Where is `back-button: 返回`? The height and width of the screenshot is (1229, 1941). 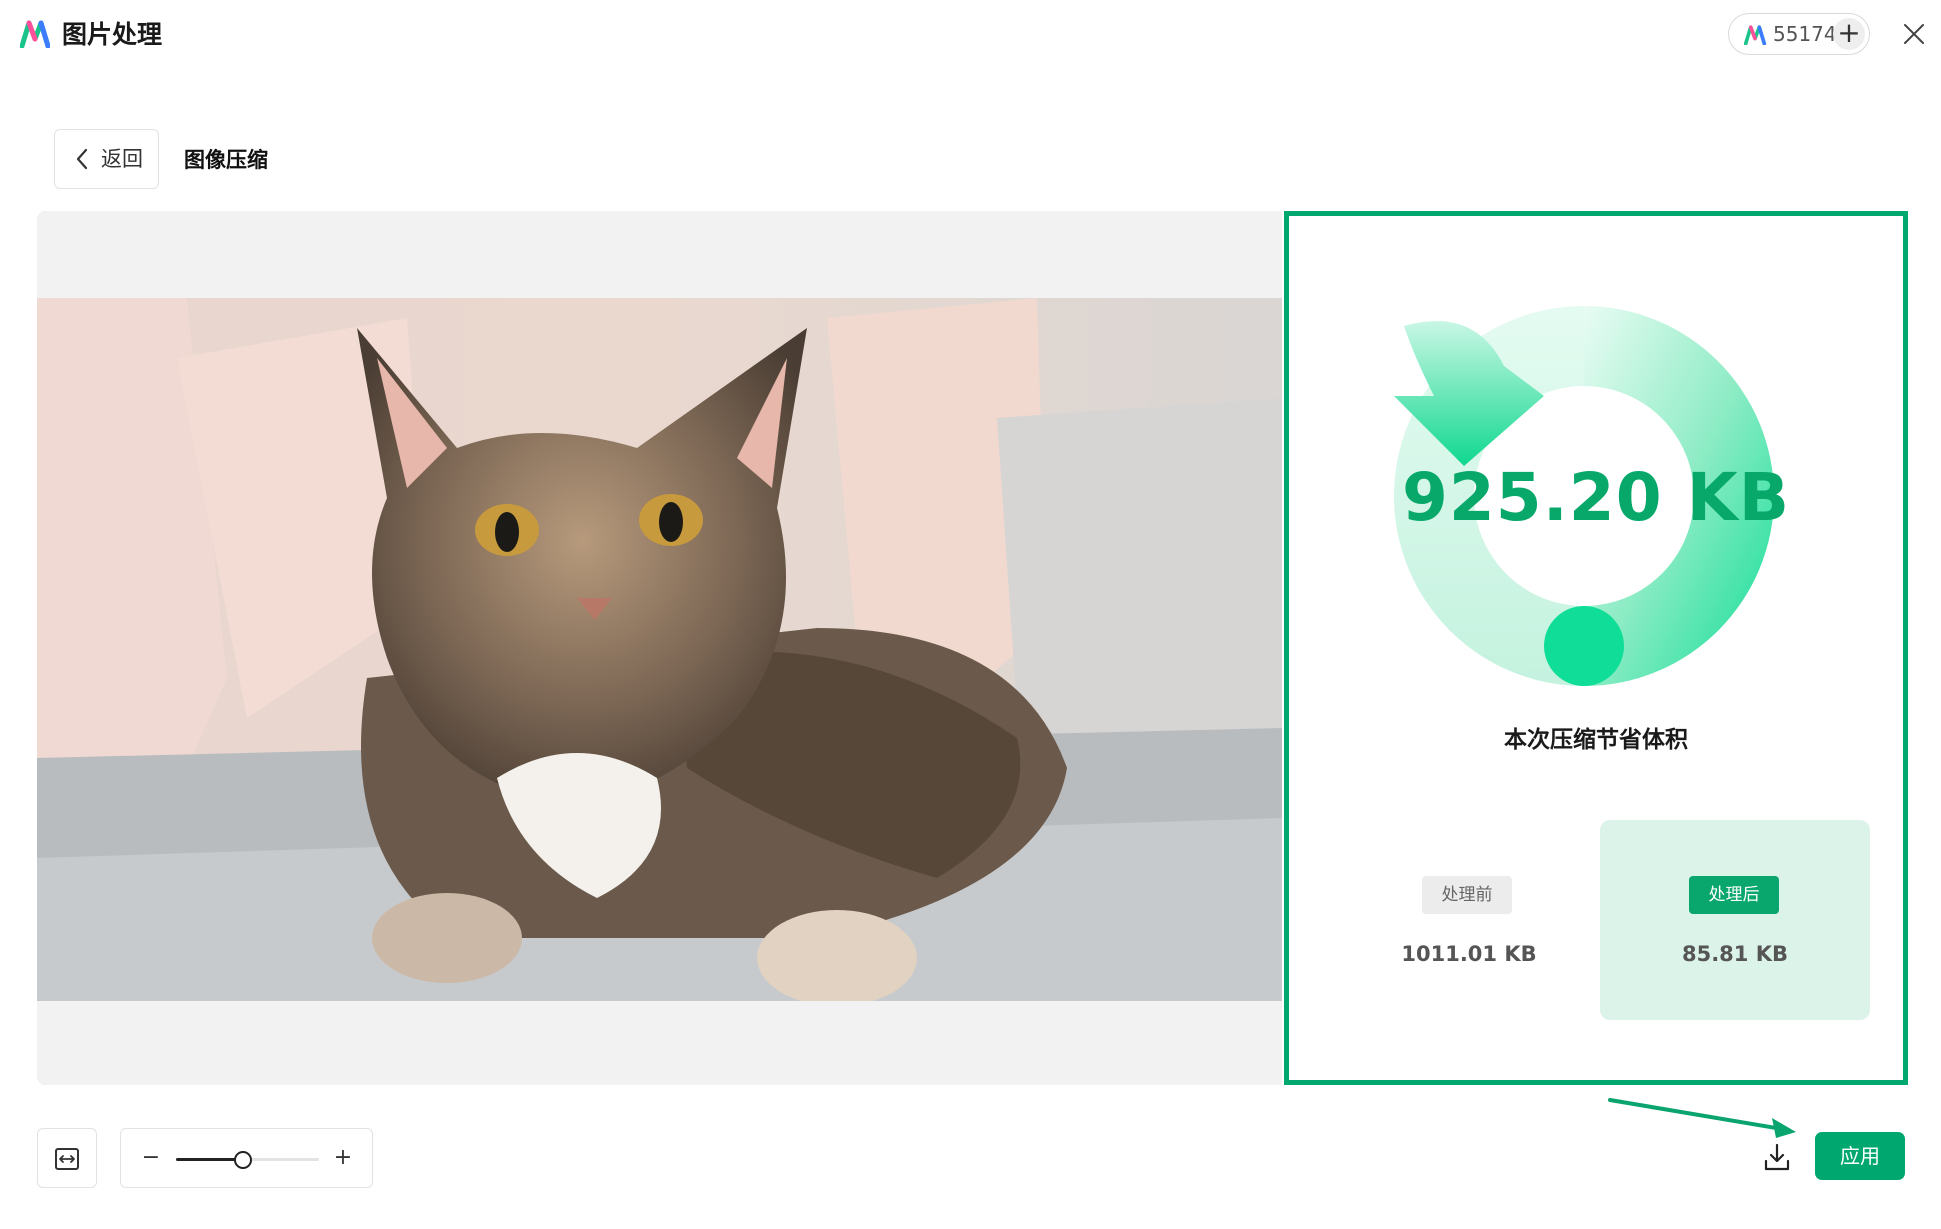 back-button: 返回 is located at coordinates (106, 159).